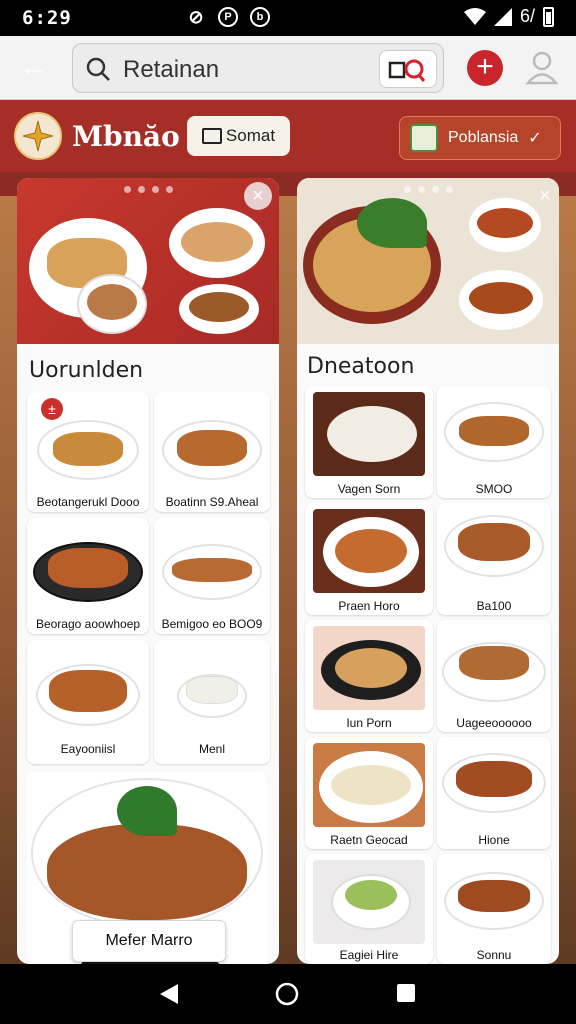 This screenshot has height=1024, width=576. Describe the element at coordinates (52, 409) in the screenshot. I see `badge-icon: ±` at that location.